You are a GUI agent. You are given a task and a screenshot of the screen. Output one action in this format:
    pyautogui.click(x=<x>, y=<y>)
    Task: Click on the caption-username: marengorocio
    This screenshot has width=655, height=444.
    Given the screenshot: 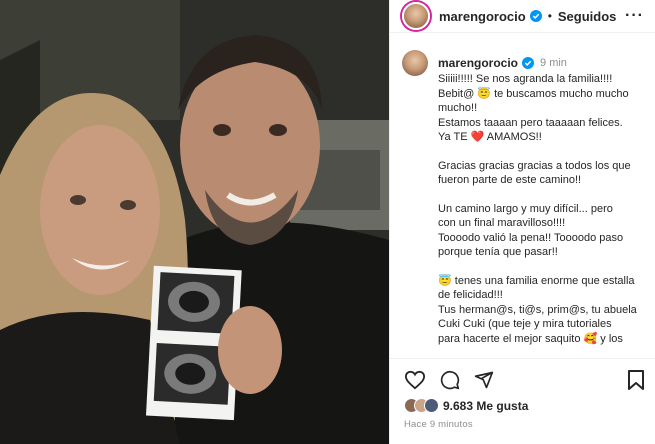 What is the action you would take?
    pyautogui.click(x=478, y=63)
    